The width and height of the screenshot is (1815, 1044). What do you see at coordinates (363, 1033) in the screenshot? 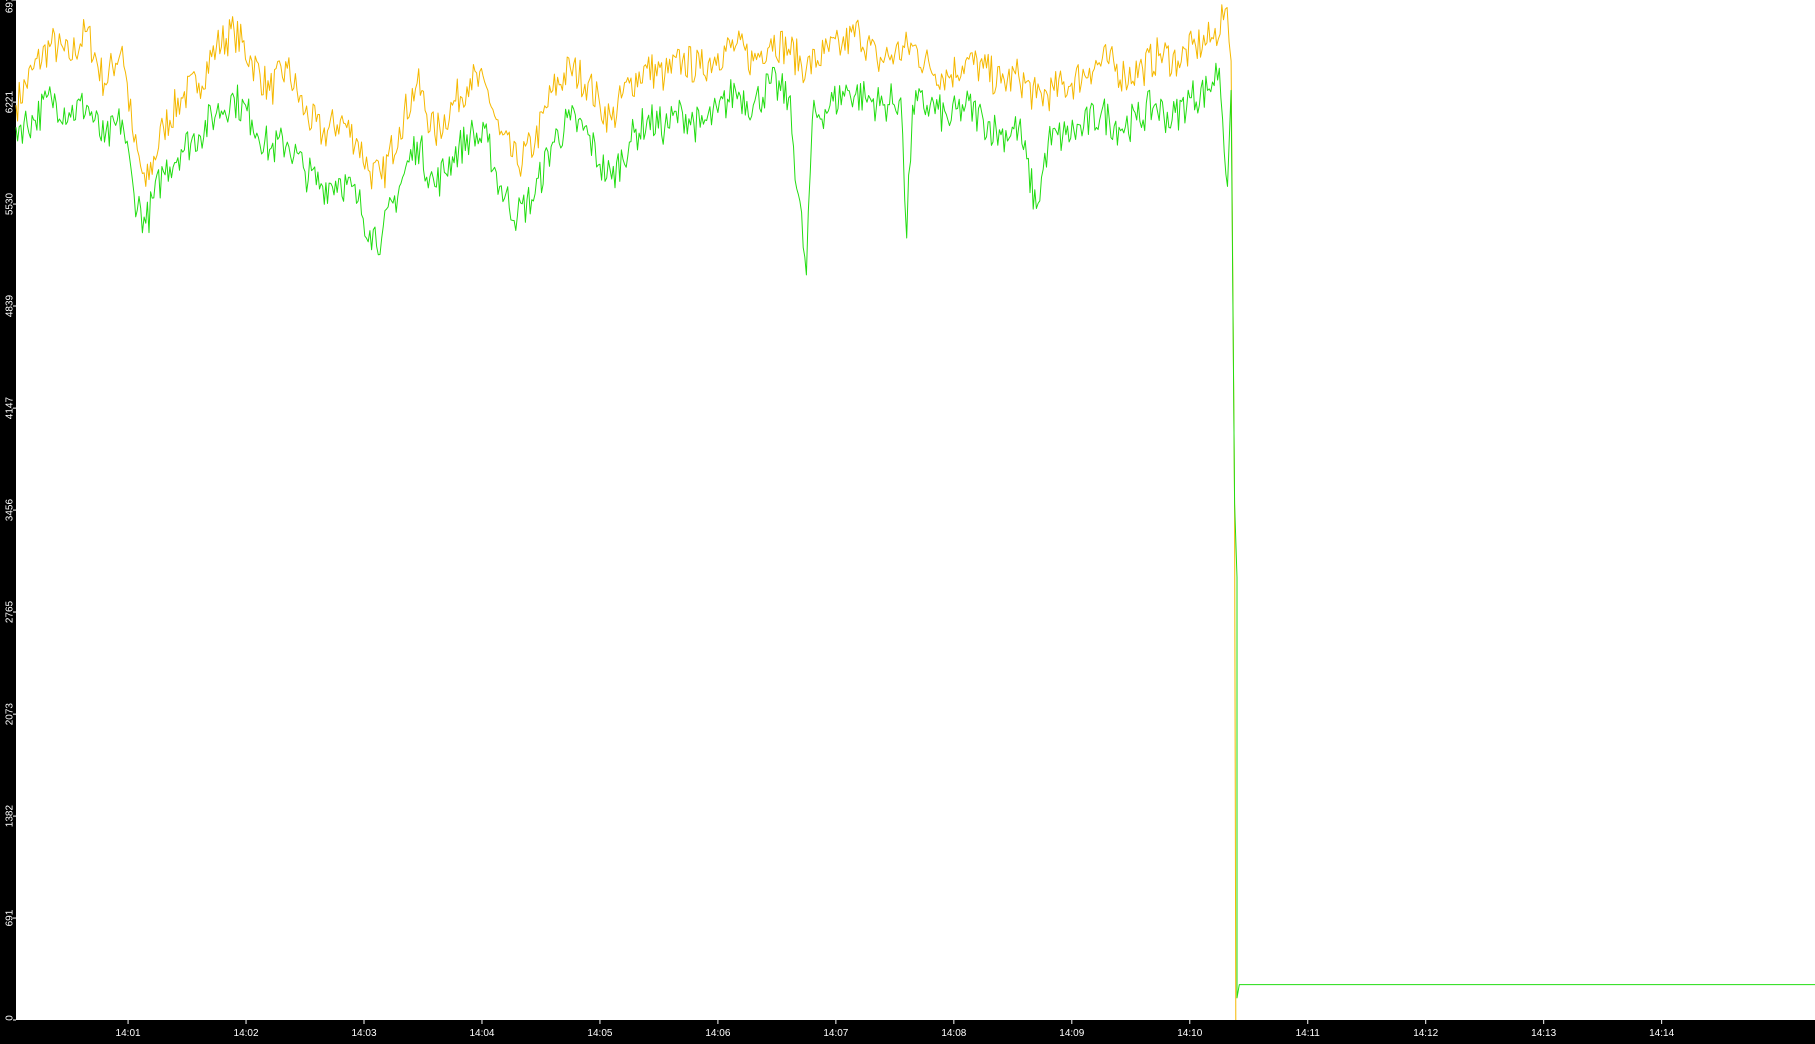
I see `x-tick-label: 14:03` at bounding box center [363, 1033].